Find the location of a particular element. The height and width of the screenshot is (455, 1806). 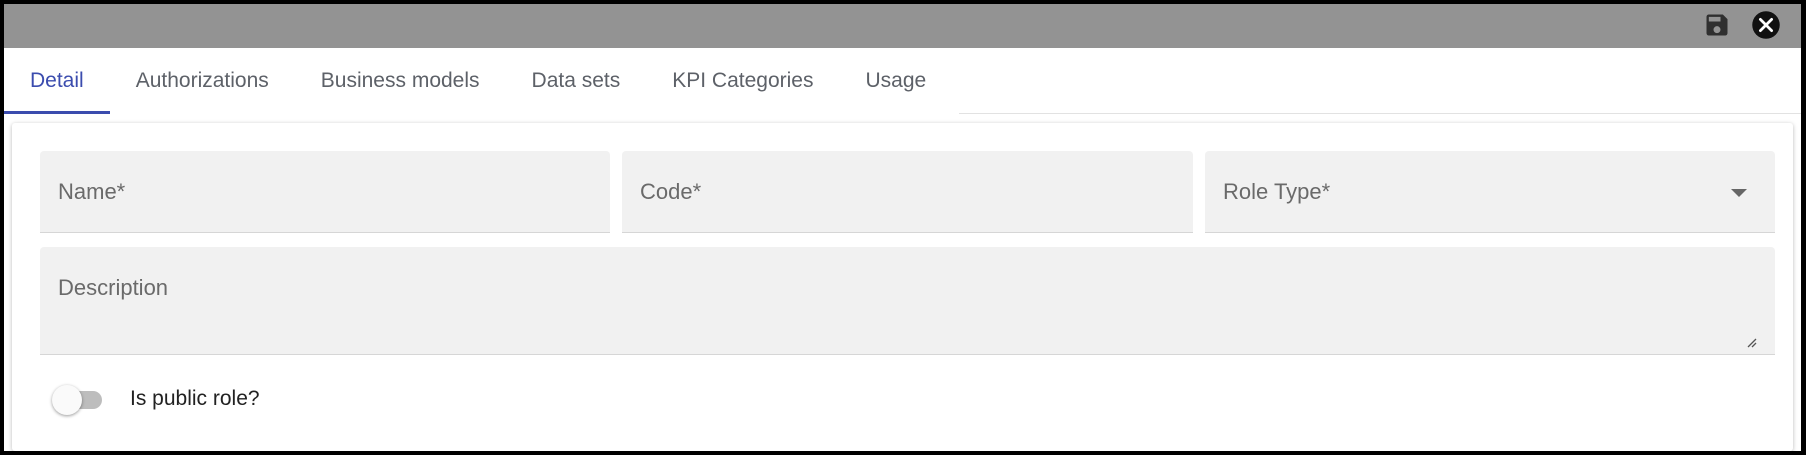

chevron-down-icon is located at coordinates (1739, 193).